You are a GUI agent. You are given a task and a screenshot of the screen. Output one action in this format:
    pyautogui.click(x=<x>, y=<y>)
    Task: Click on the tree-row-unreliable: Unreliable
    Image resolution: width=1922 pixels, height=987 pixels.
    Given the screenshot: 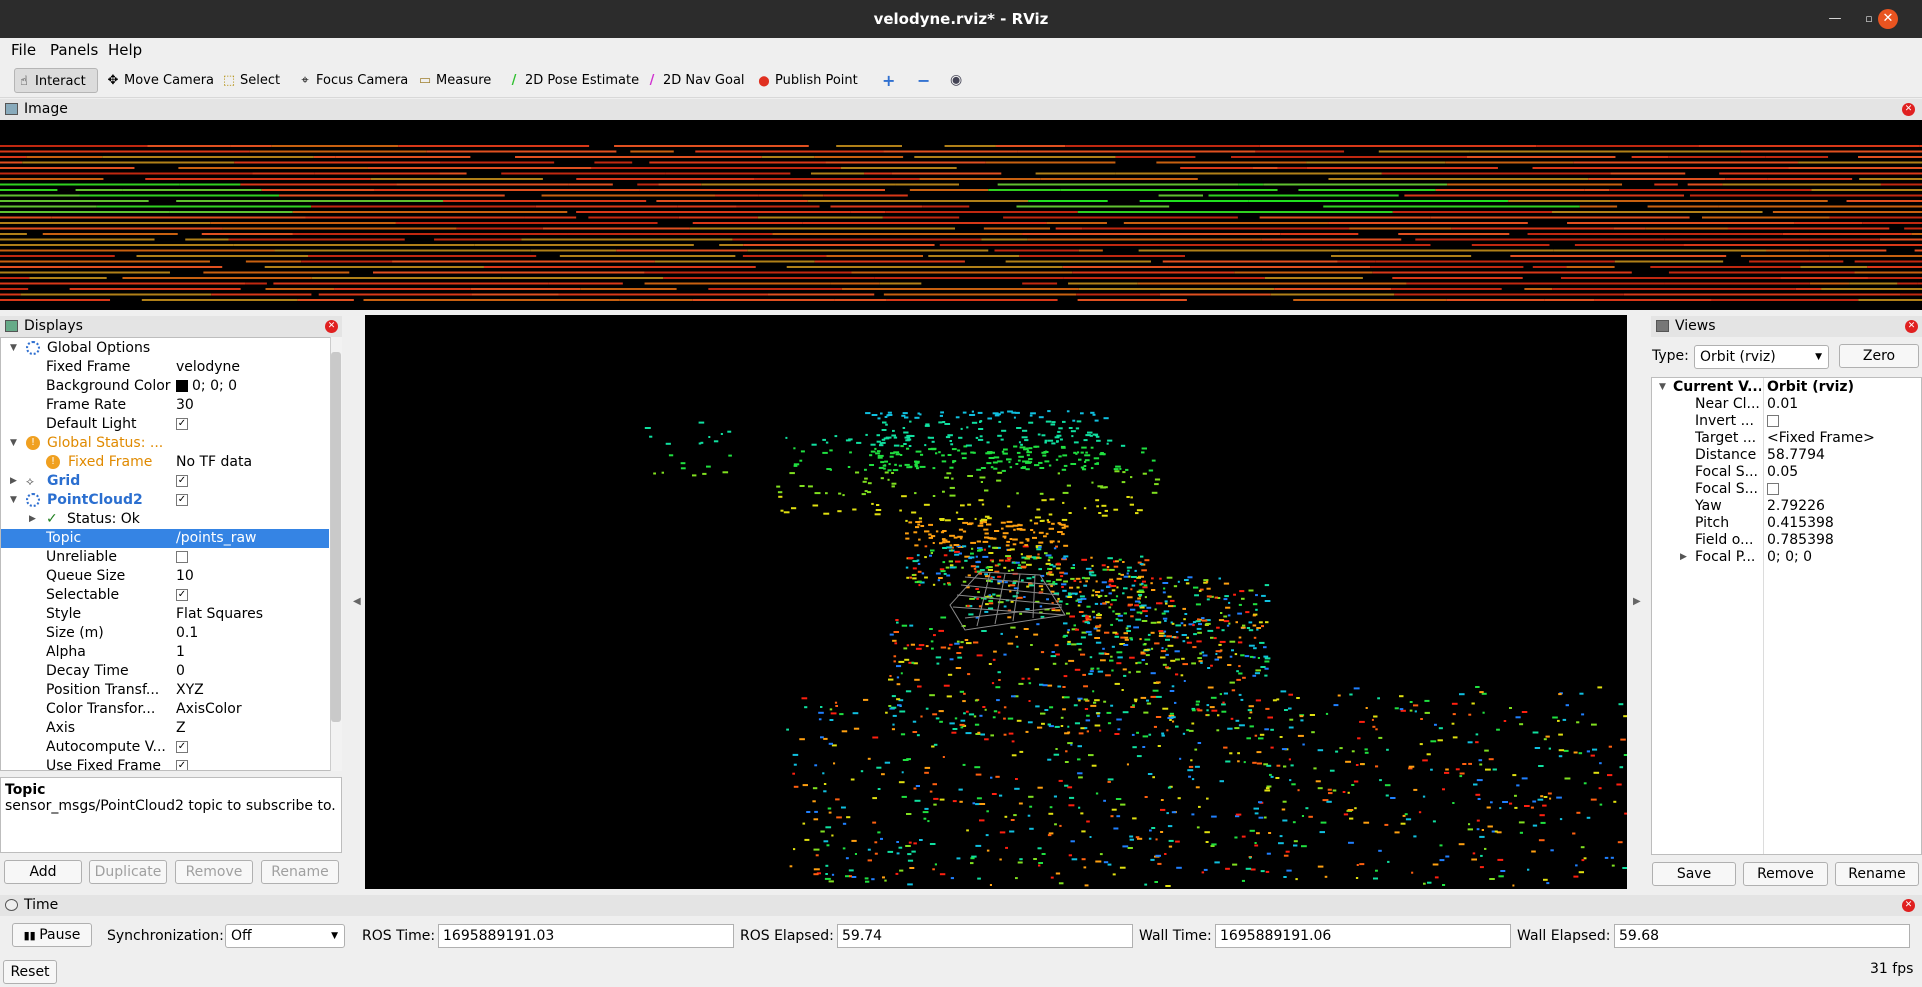 What is the action you would take?
    pyautogui.click(x=165, y=557)
    